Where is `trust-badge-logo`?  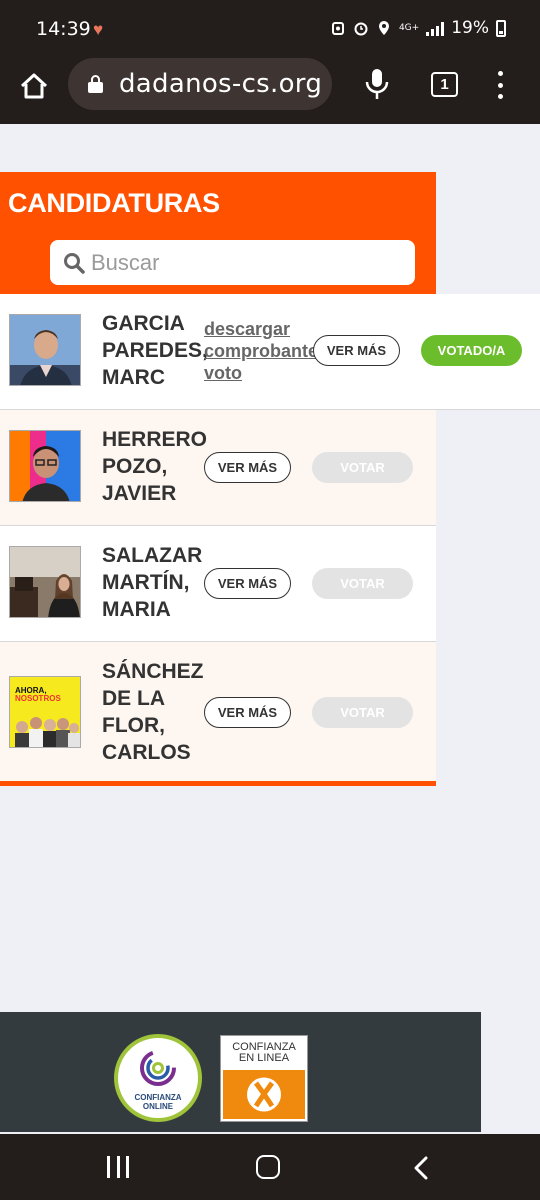
trust-badge-logo is located at coordinates (264, 1094).